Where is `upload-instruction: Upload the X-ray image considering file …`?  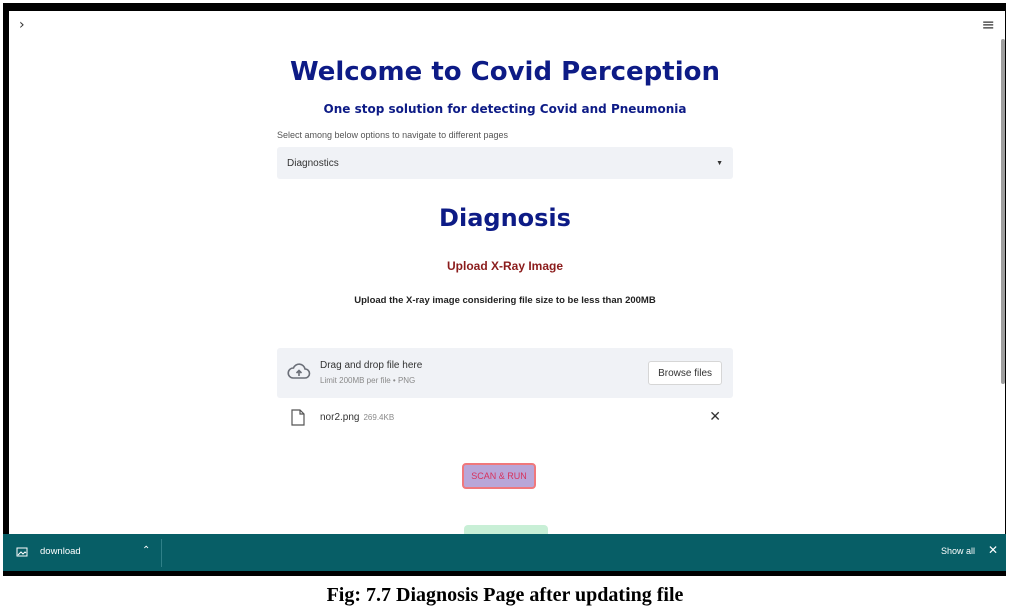
upload-instruction: Upload the X-ray image considering file … is located at coordinates (505, 300).